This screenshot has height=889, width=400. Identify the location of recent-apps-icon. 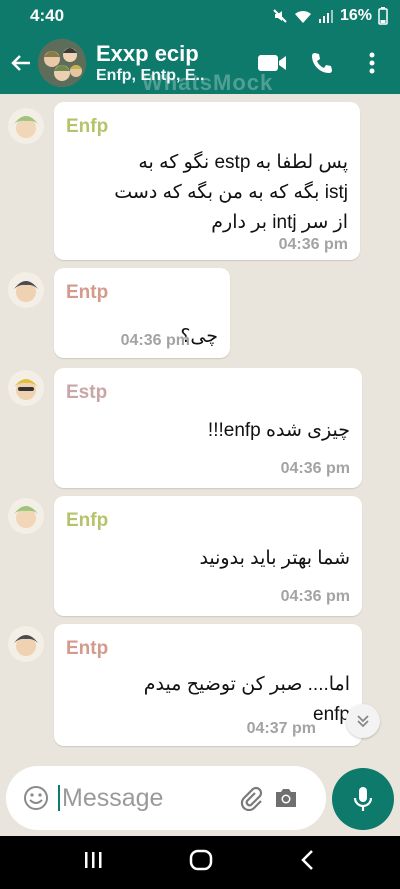
(93, 860).